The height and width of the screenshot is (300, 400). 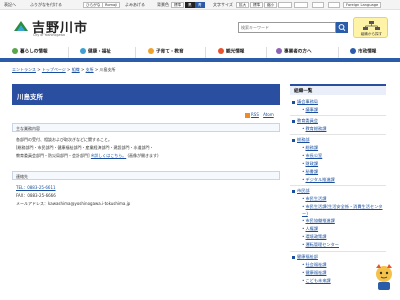 I want to click on nav-label: 市政情報, so click(x=367, y=52).